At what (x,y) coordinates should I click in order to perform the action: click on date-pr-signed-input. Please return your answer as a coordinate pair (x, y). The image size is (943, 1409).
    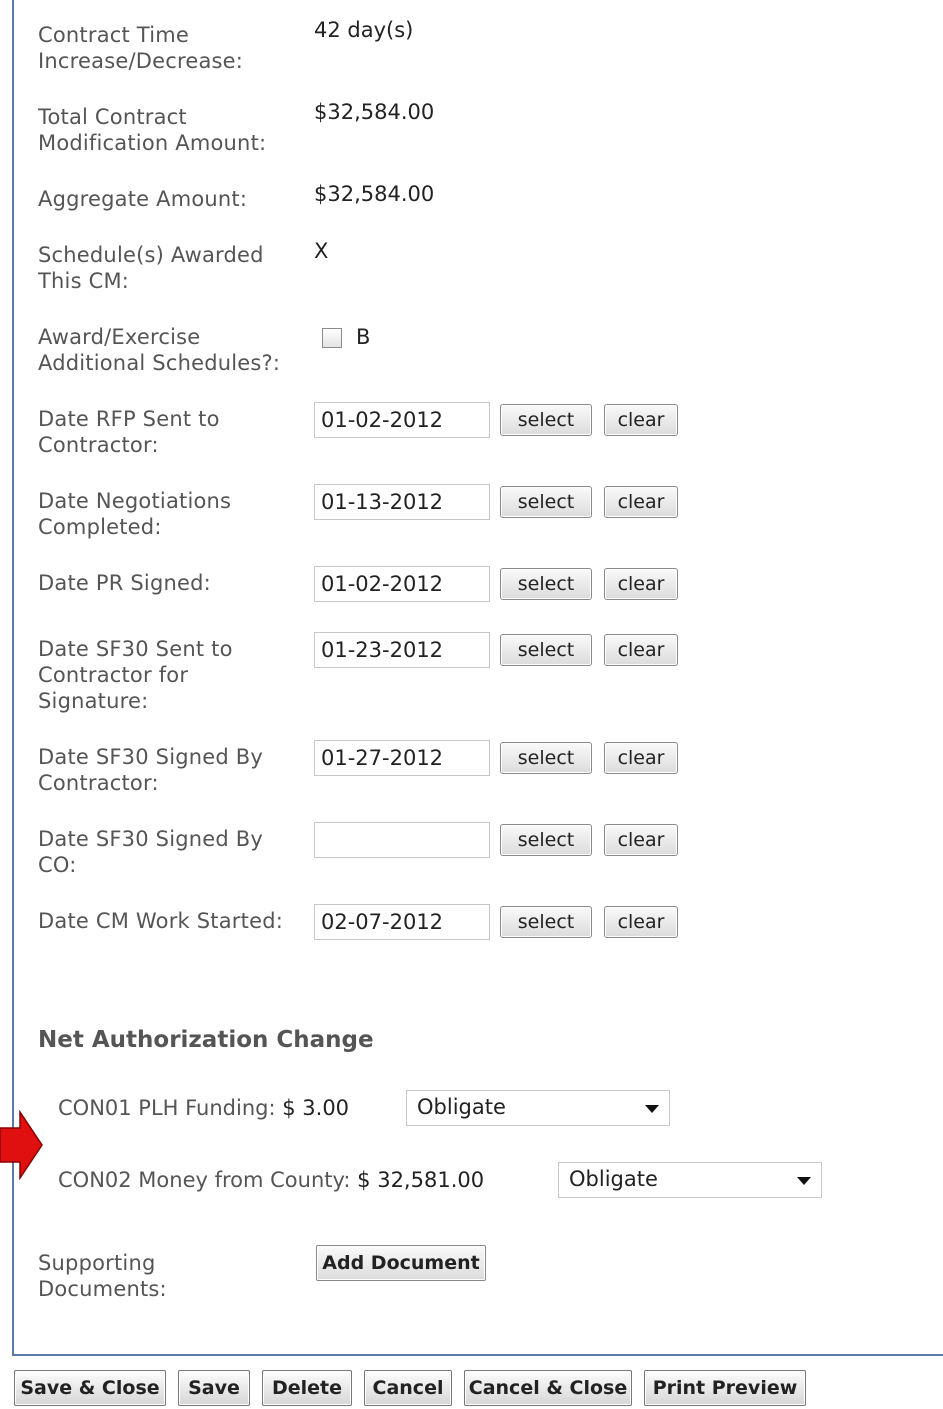
    Looking at the image, I should click on (402, 584).